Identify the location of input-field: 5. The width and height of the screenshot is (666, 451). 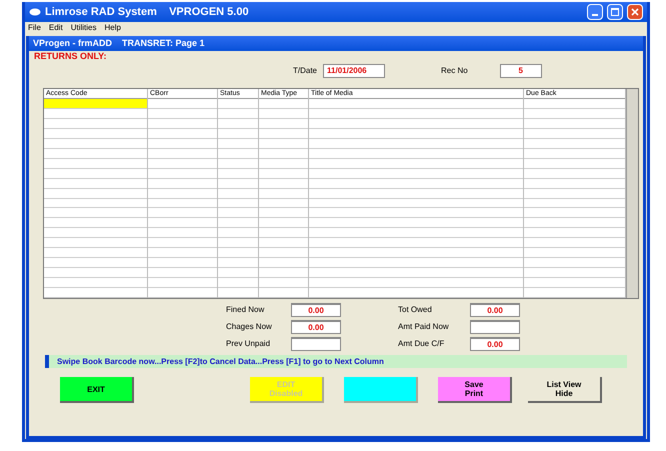
(521, 71).